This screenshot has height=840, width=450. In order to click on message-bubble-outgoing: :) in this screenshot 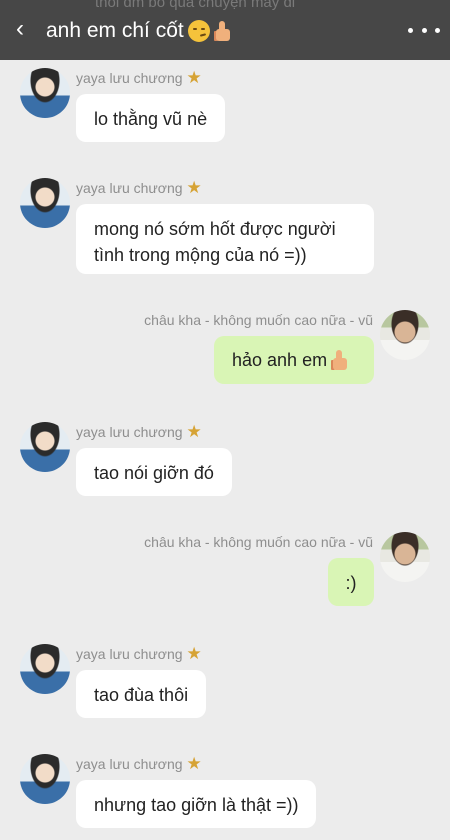, I will do `click(351, 582)`.